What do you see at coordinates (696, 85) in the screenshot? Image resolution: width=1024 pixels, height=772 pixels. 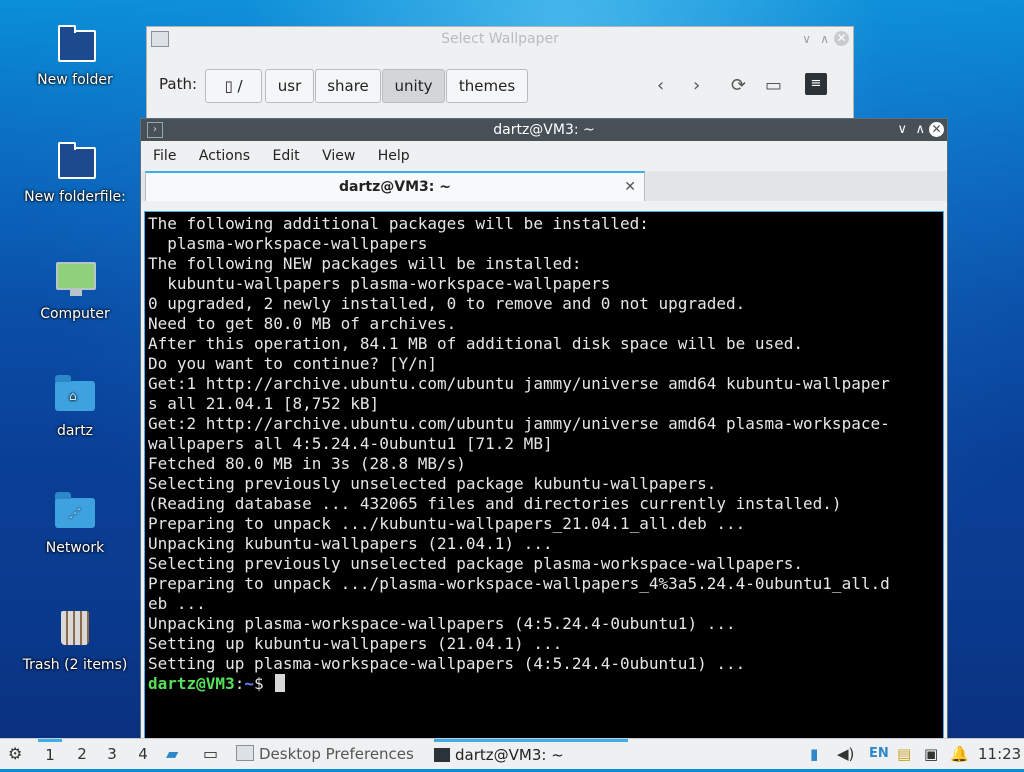 I see `forward-icon: ›` at bounding box center [696, 85].